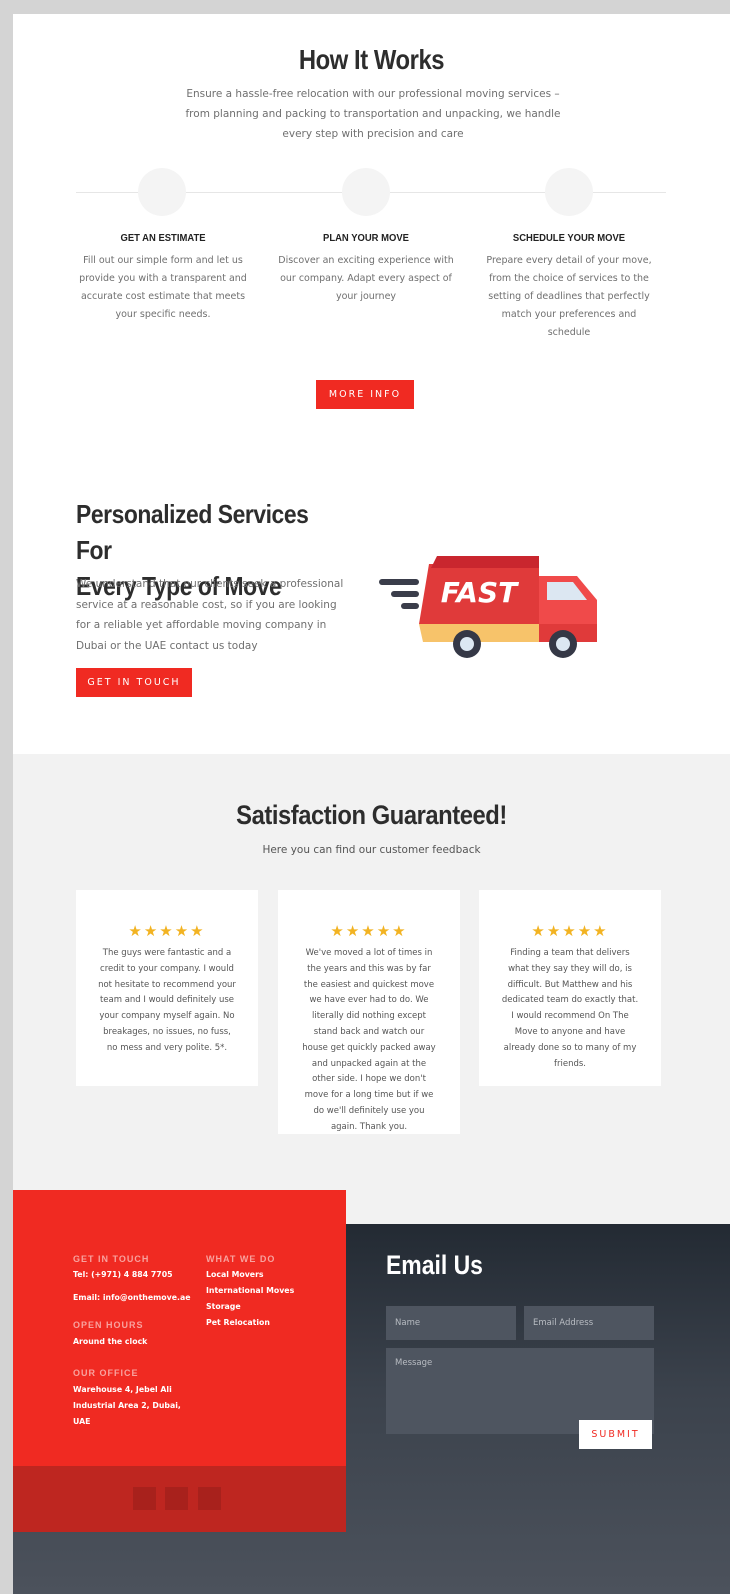 The height and width of the screenshot is (1594, 730). Describe the element at coordinates (110, 1341) in the screenshot. I see `open-hours-text: Around the clock` at that location.